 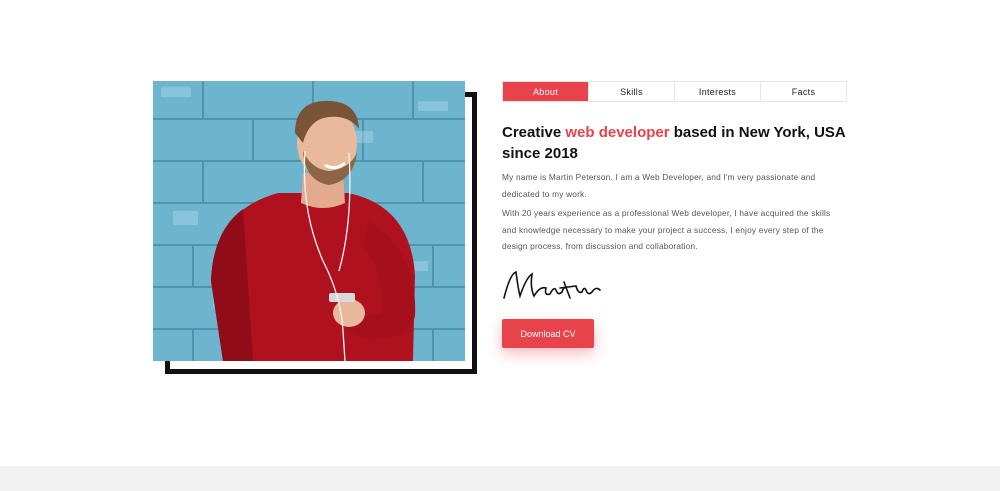 I want to click on tab-facts: Facts, so click(x=803, y=91).